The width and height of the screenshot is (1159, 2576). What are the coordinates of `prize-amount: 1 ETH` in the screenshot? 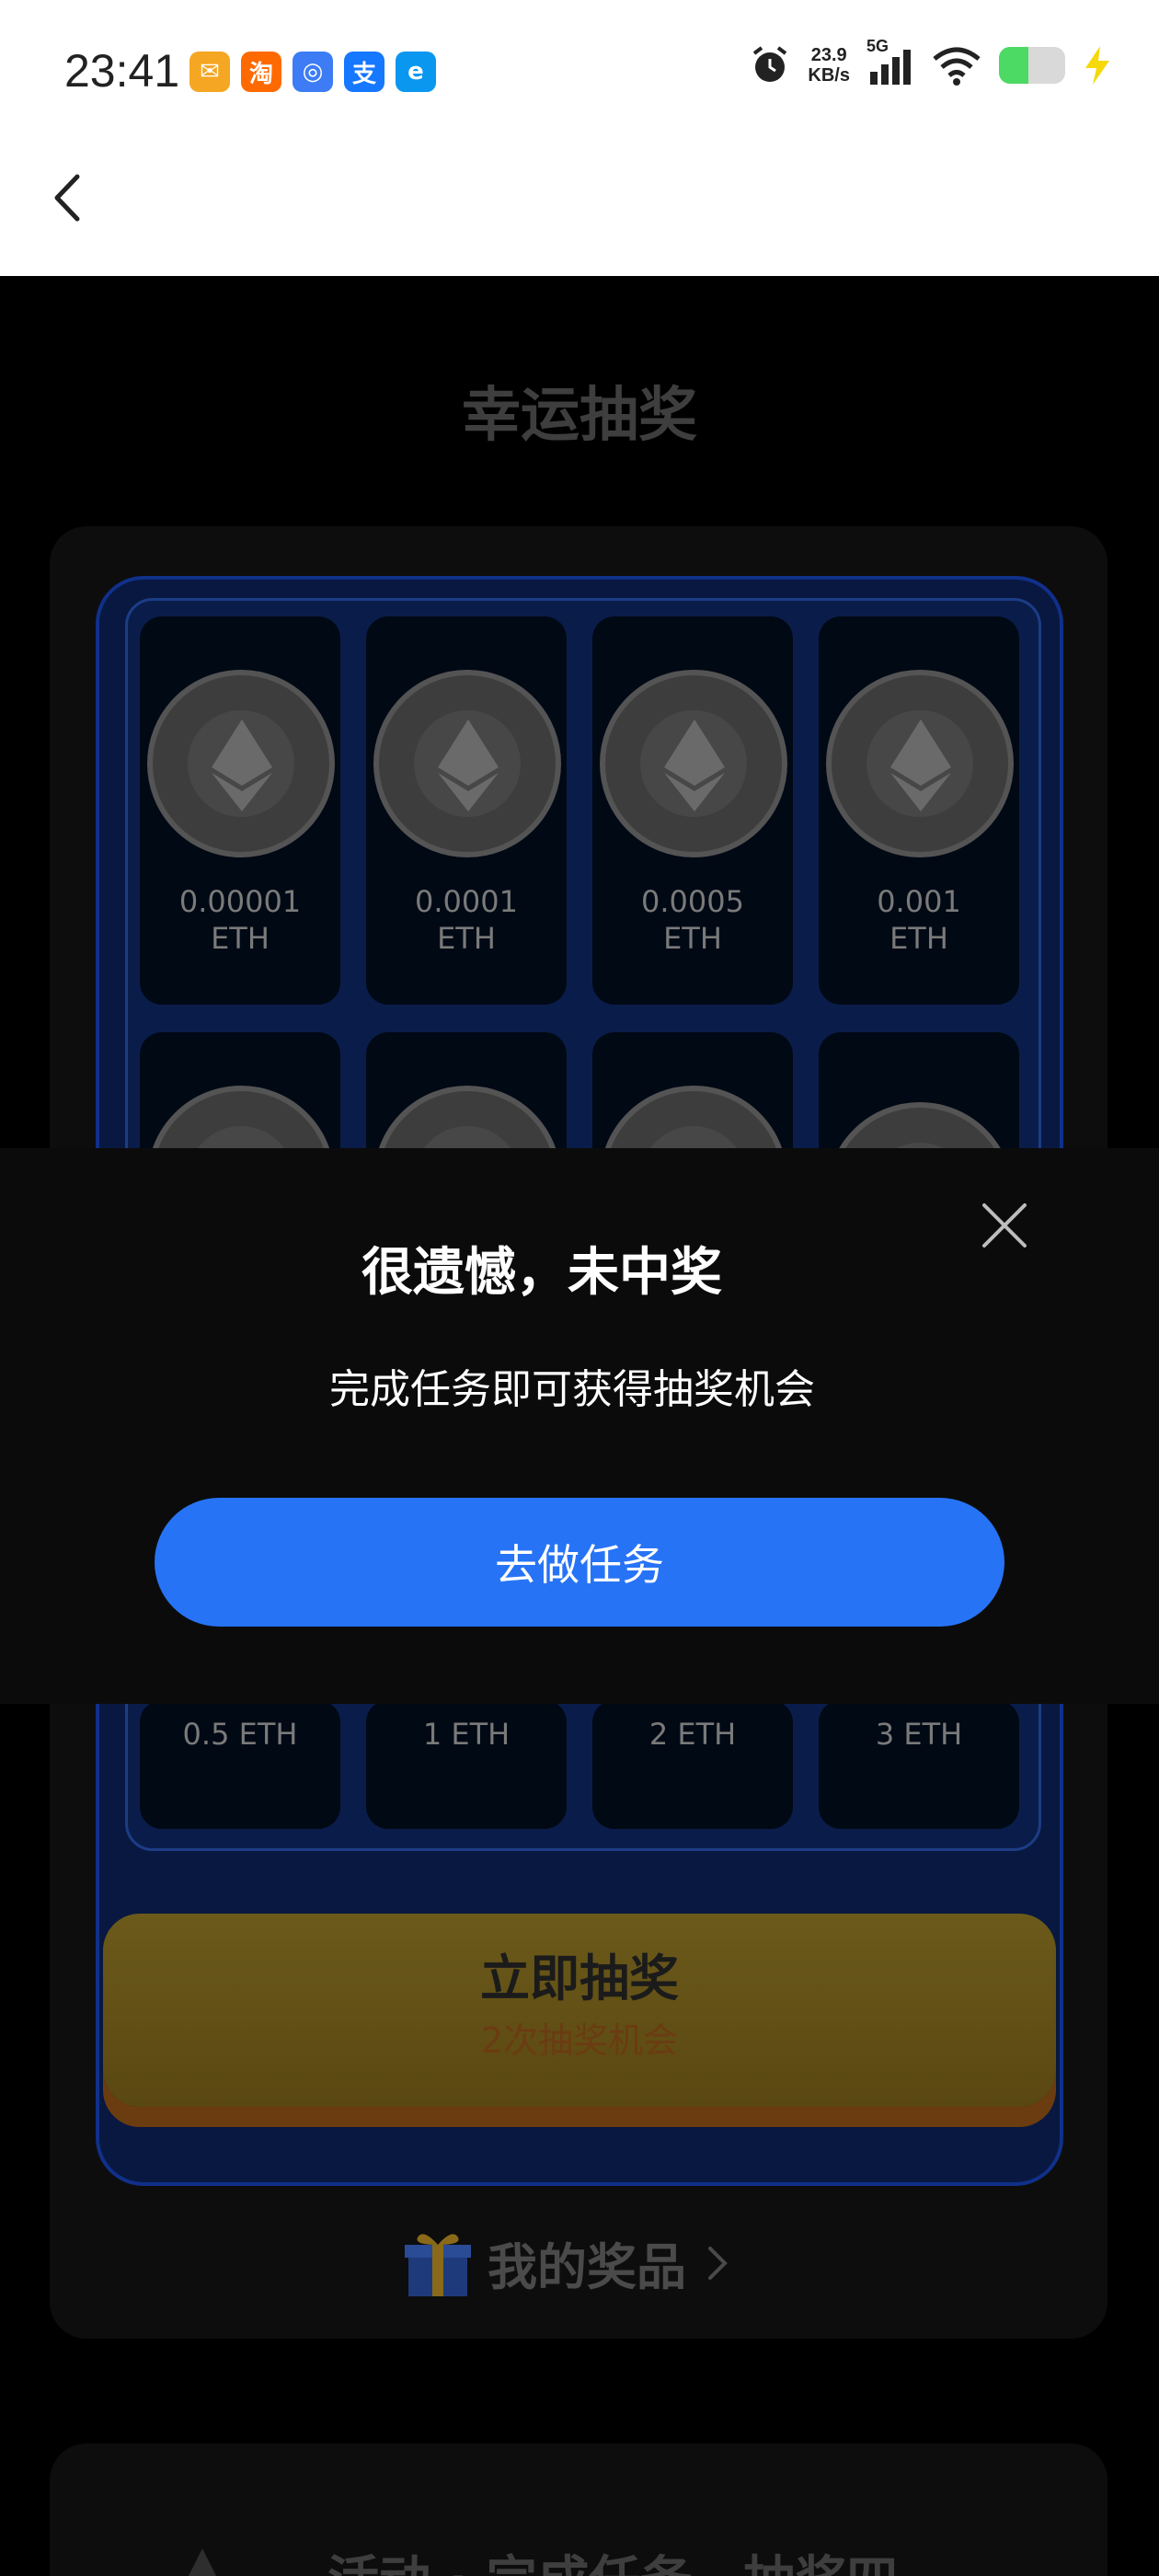 It's located at (466, 1734).